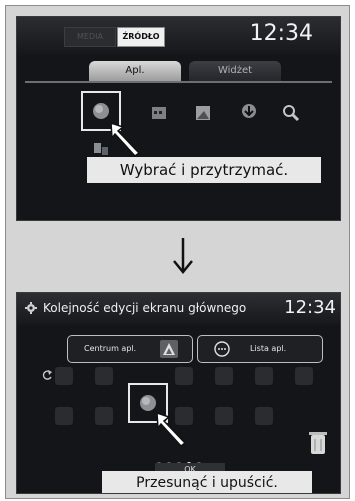 This screenshot has width=355, height=501. Describe the element at coordinates (178, 82) in the screenshot. I see `tab-divider` at that location.